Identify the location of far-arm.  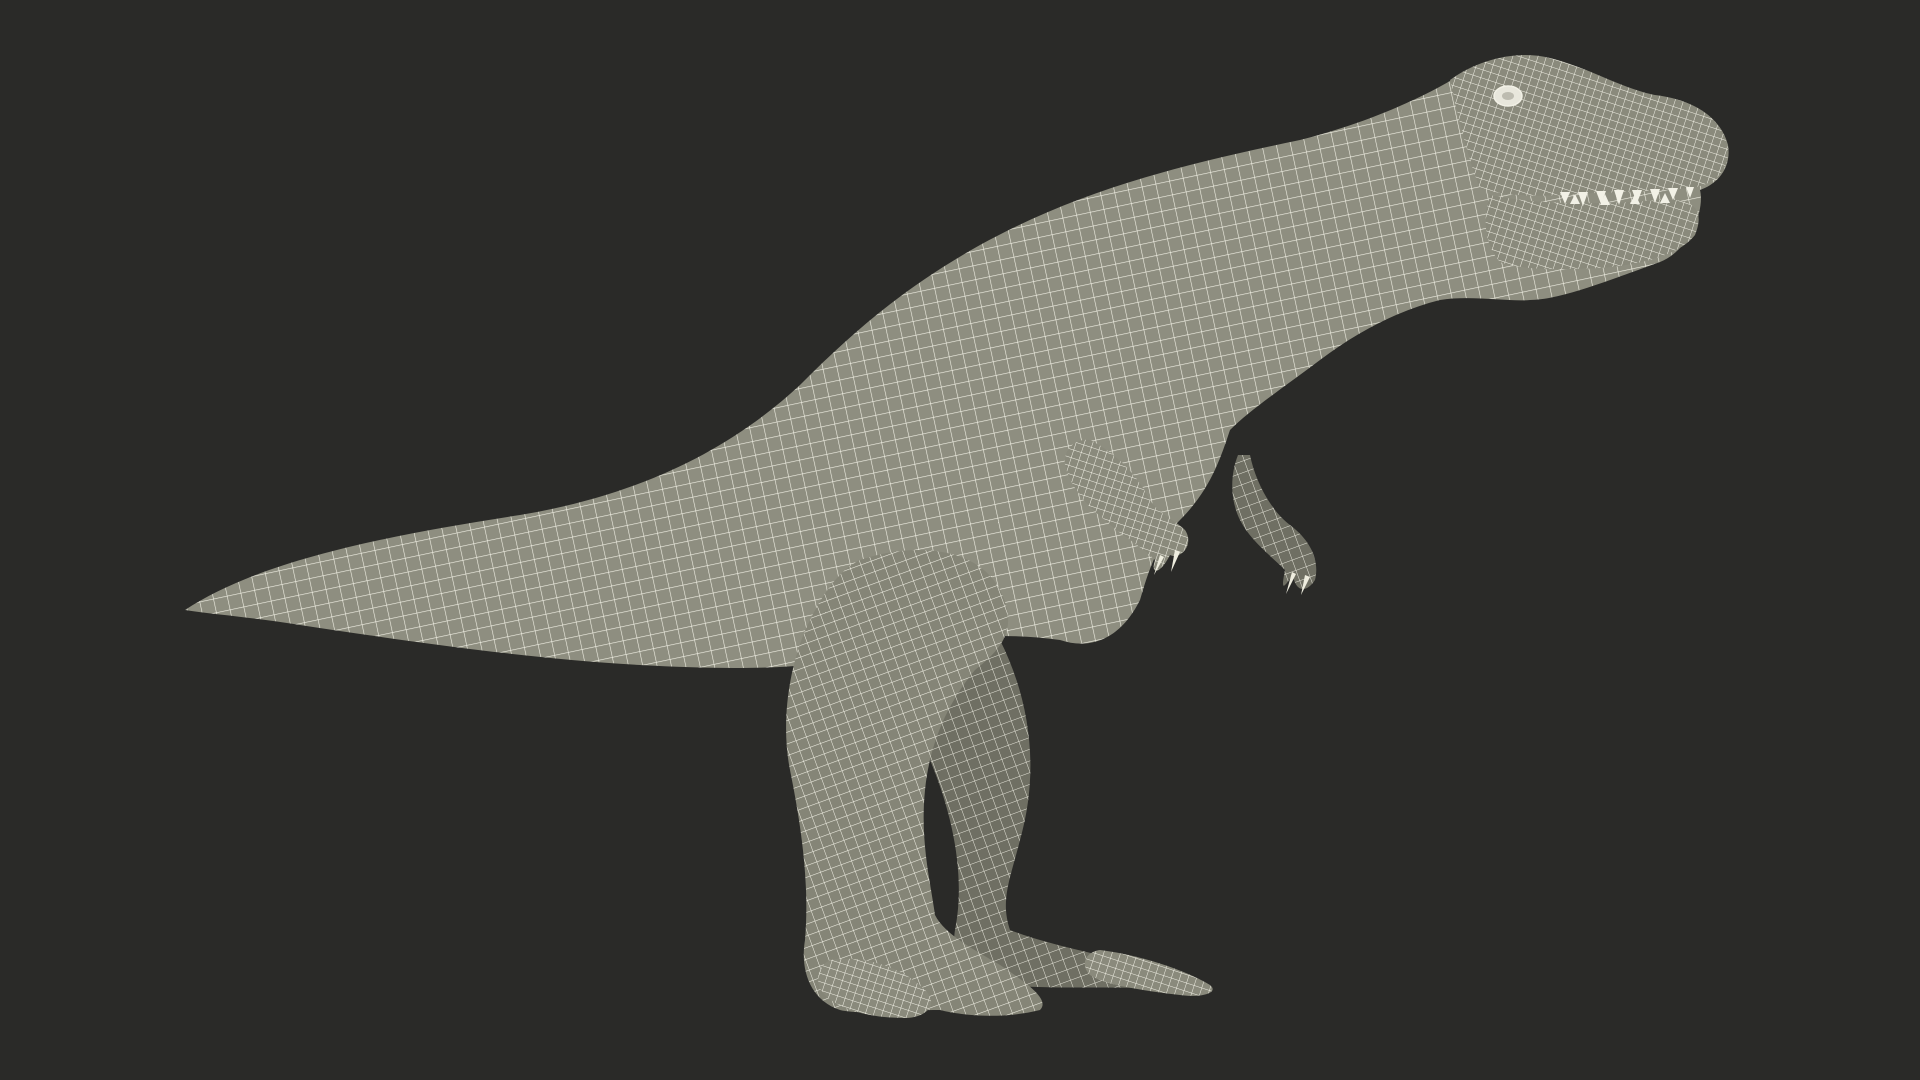
(1274, 522).